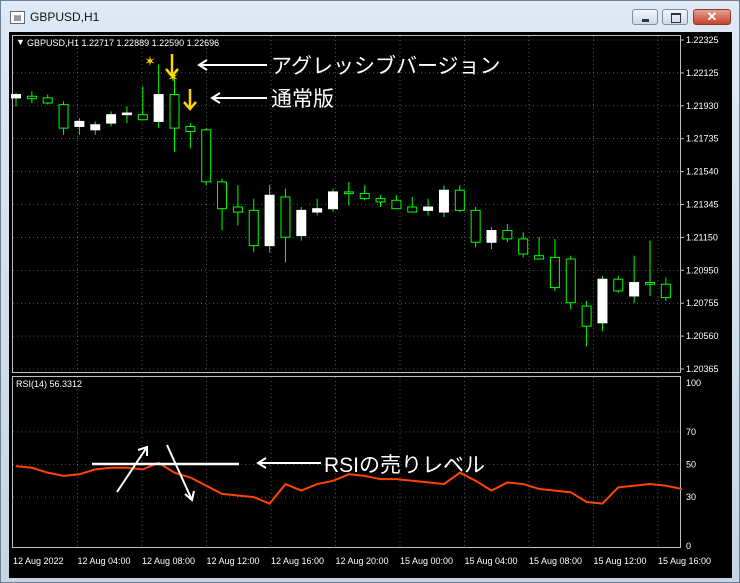 The height and width of the screenshot is (583, 740). Describe the element at coordinates (555, 561) in the screenshot. I see `x-tick-label: 15 Aug 08:00` at that location.